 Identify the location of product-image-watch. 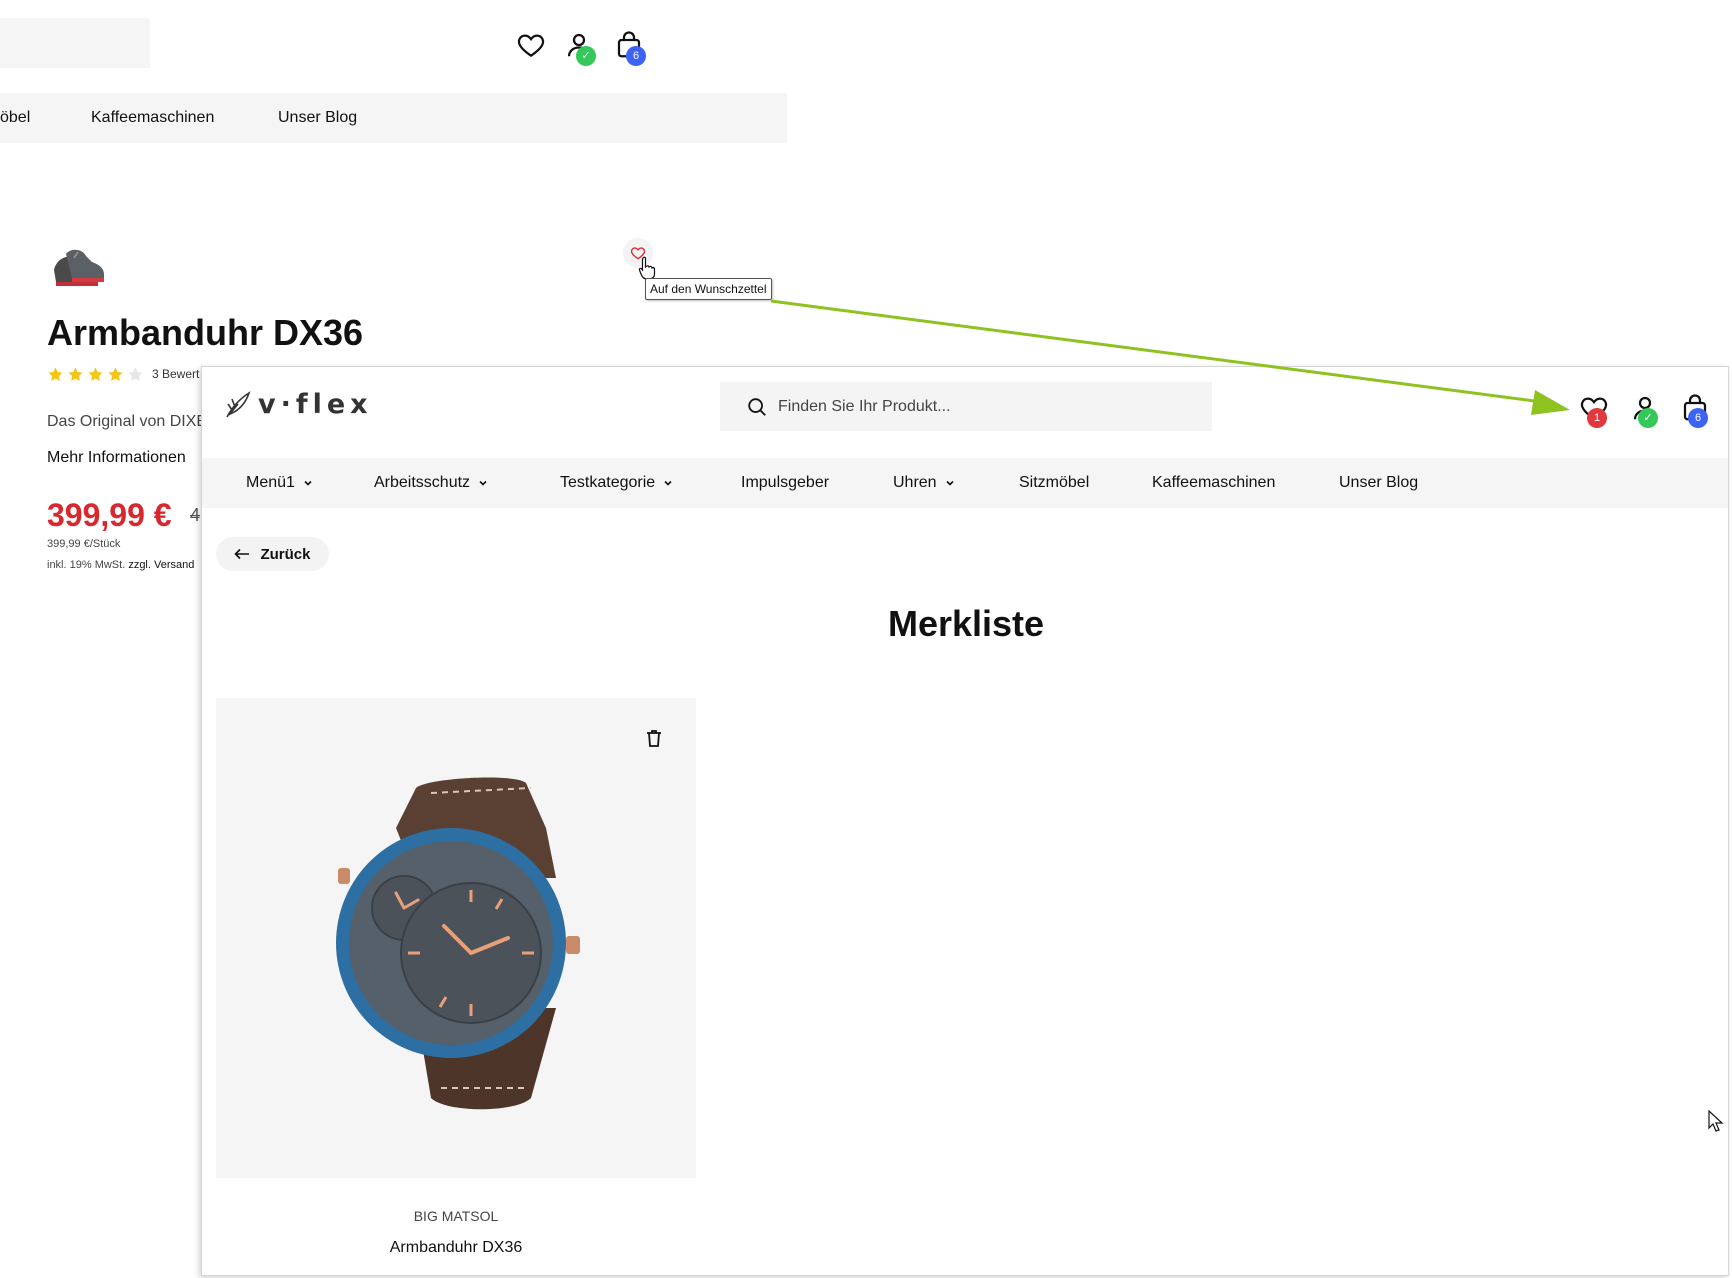
(456, 943).